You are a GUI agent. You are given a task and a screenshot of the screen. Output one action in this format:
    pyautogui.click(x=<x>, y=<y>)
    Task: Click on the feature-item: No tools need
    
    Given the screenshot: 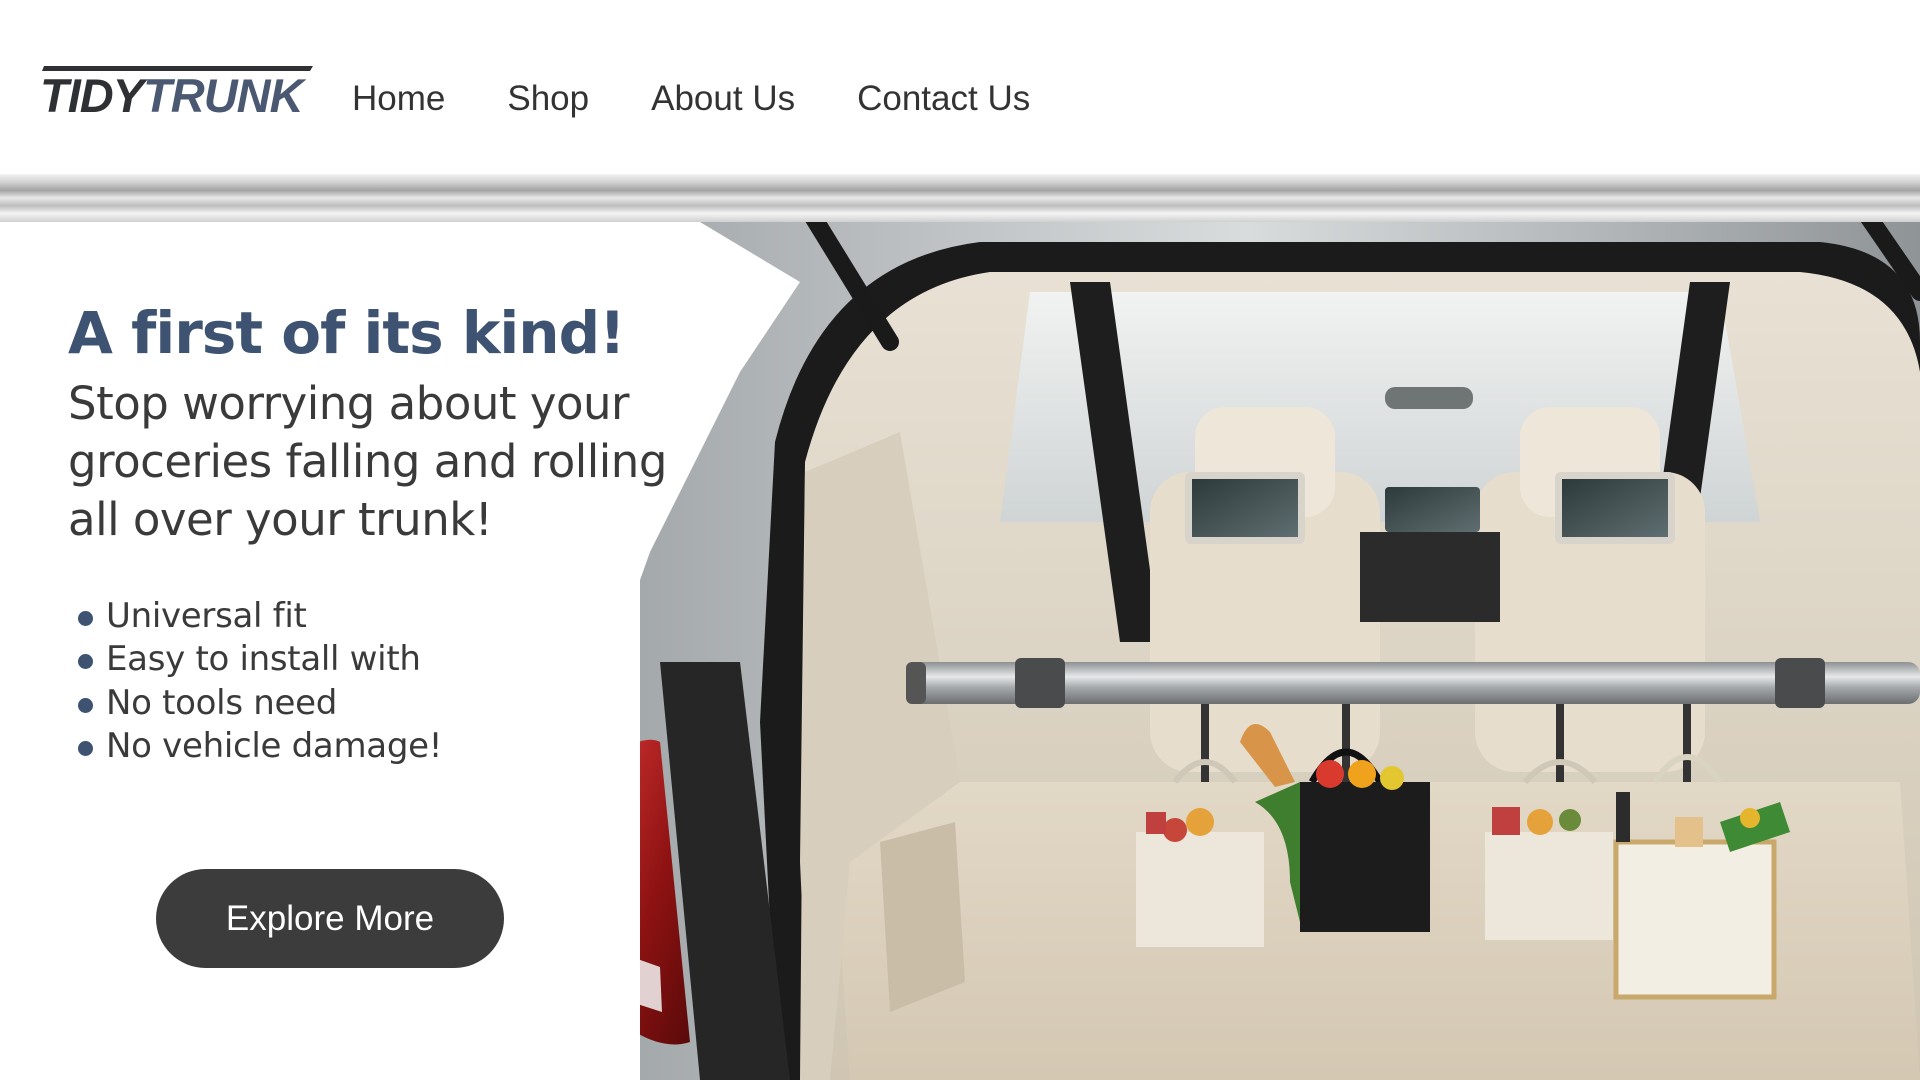 What is the action you would take?
    pyautogui.click(x=402, y=704)
    